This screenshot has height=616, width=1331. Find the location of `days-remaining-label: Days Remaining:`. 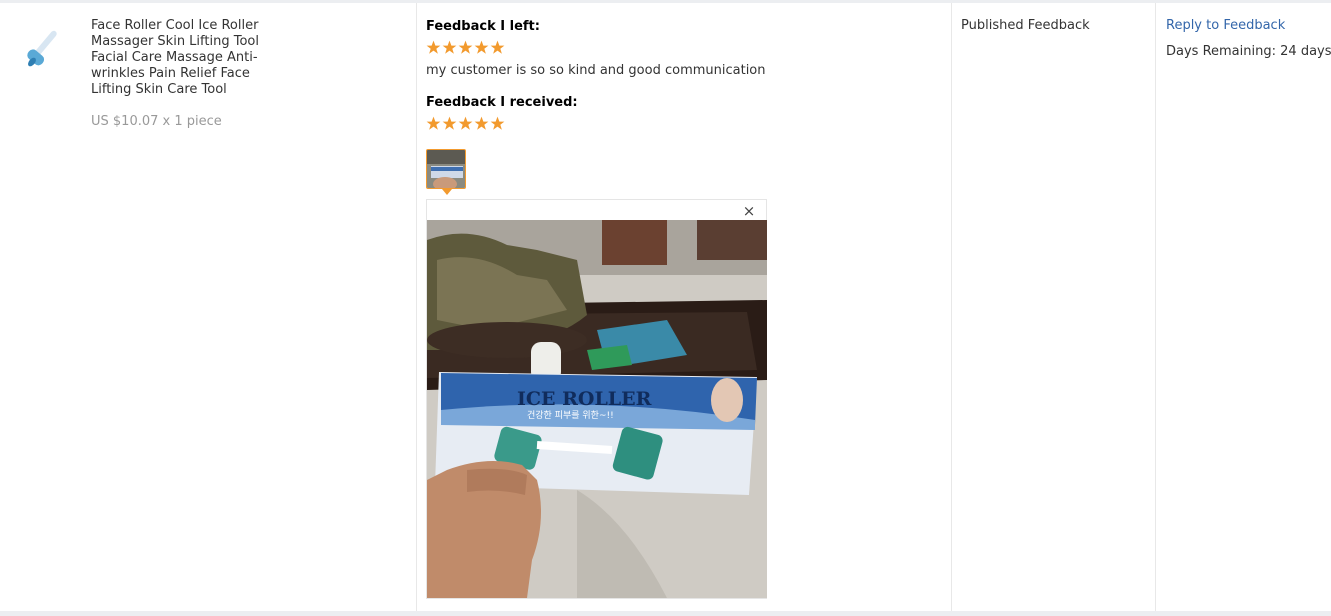

days-remaining-label: Days Remaining: is located at coordinates (1221, 51).